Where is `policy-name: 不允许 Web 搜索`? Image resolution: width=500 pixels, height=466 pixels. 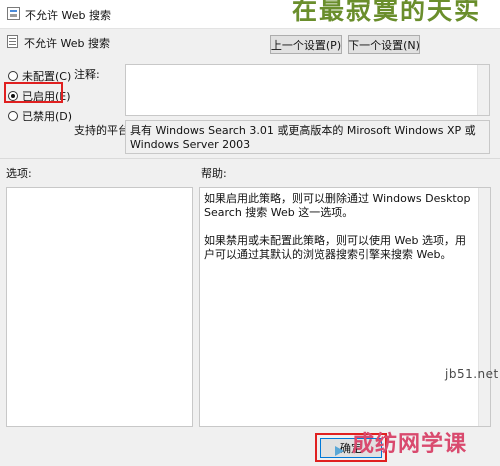
policy-name: 不允许 Web 搜索 is located at coordinates (67, 43).